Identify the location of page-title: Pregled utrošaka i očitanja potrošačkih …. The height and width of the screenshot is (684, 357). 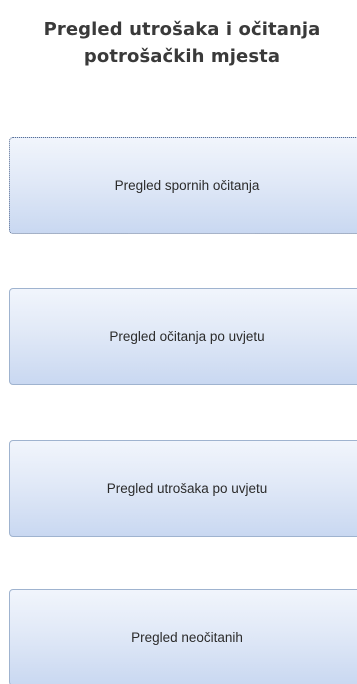
(178, 43).